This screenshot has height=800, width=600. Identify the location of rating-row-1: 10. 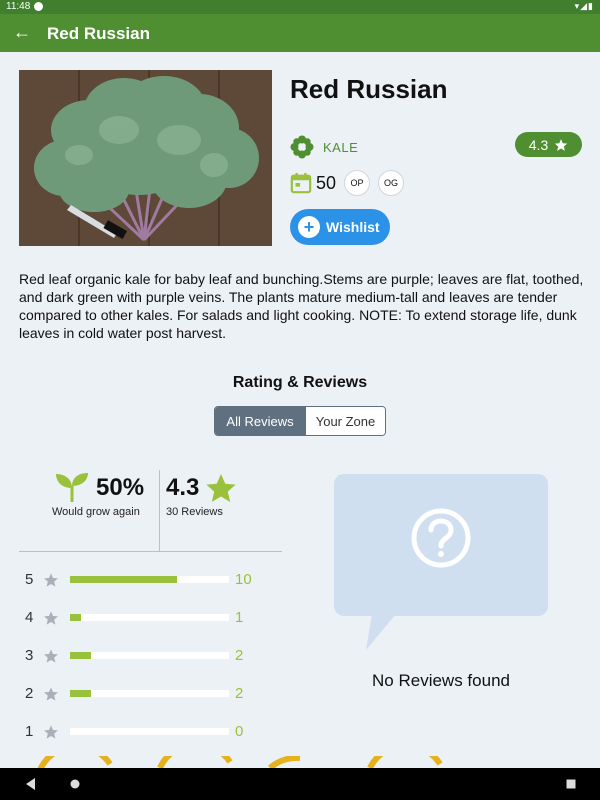
(145, 732).